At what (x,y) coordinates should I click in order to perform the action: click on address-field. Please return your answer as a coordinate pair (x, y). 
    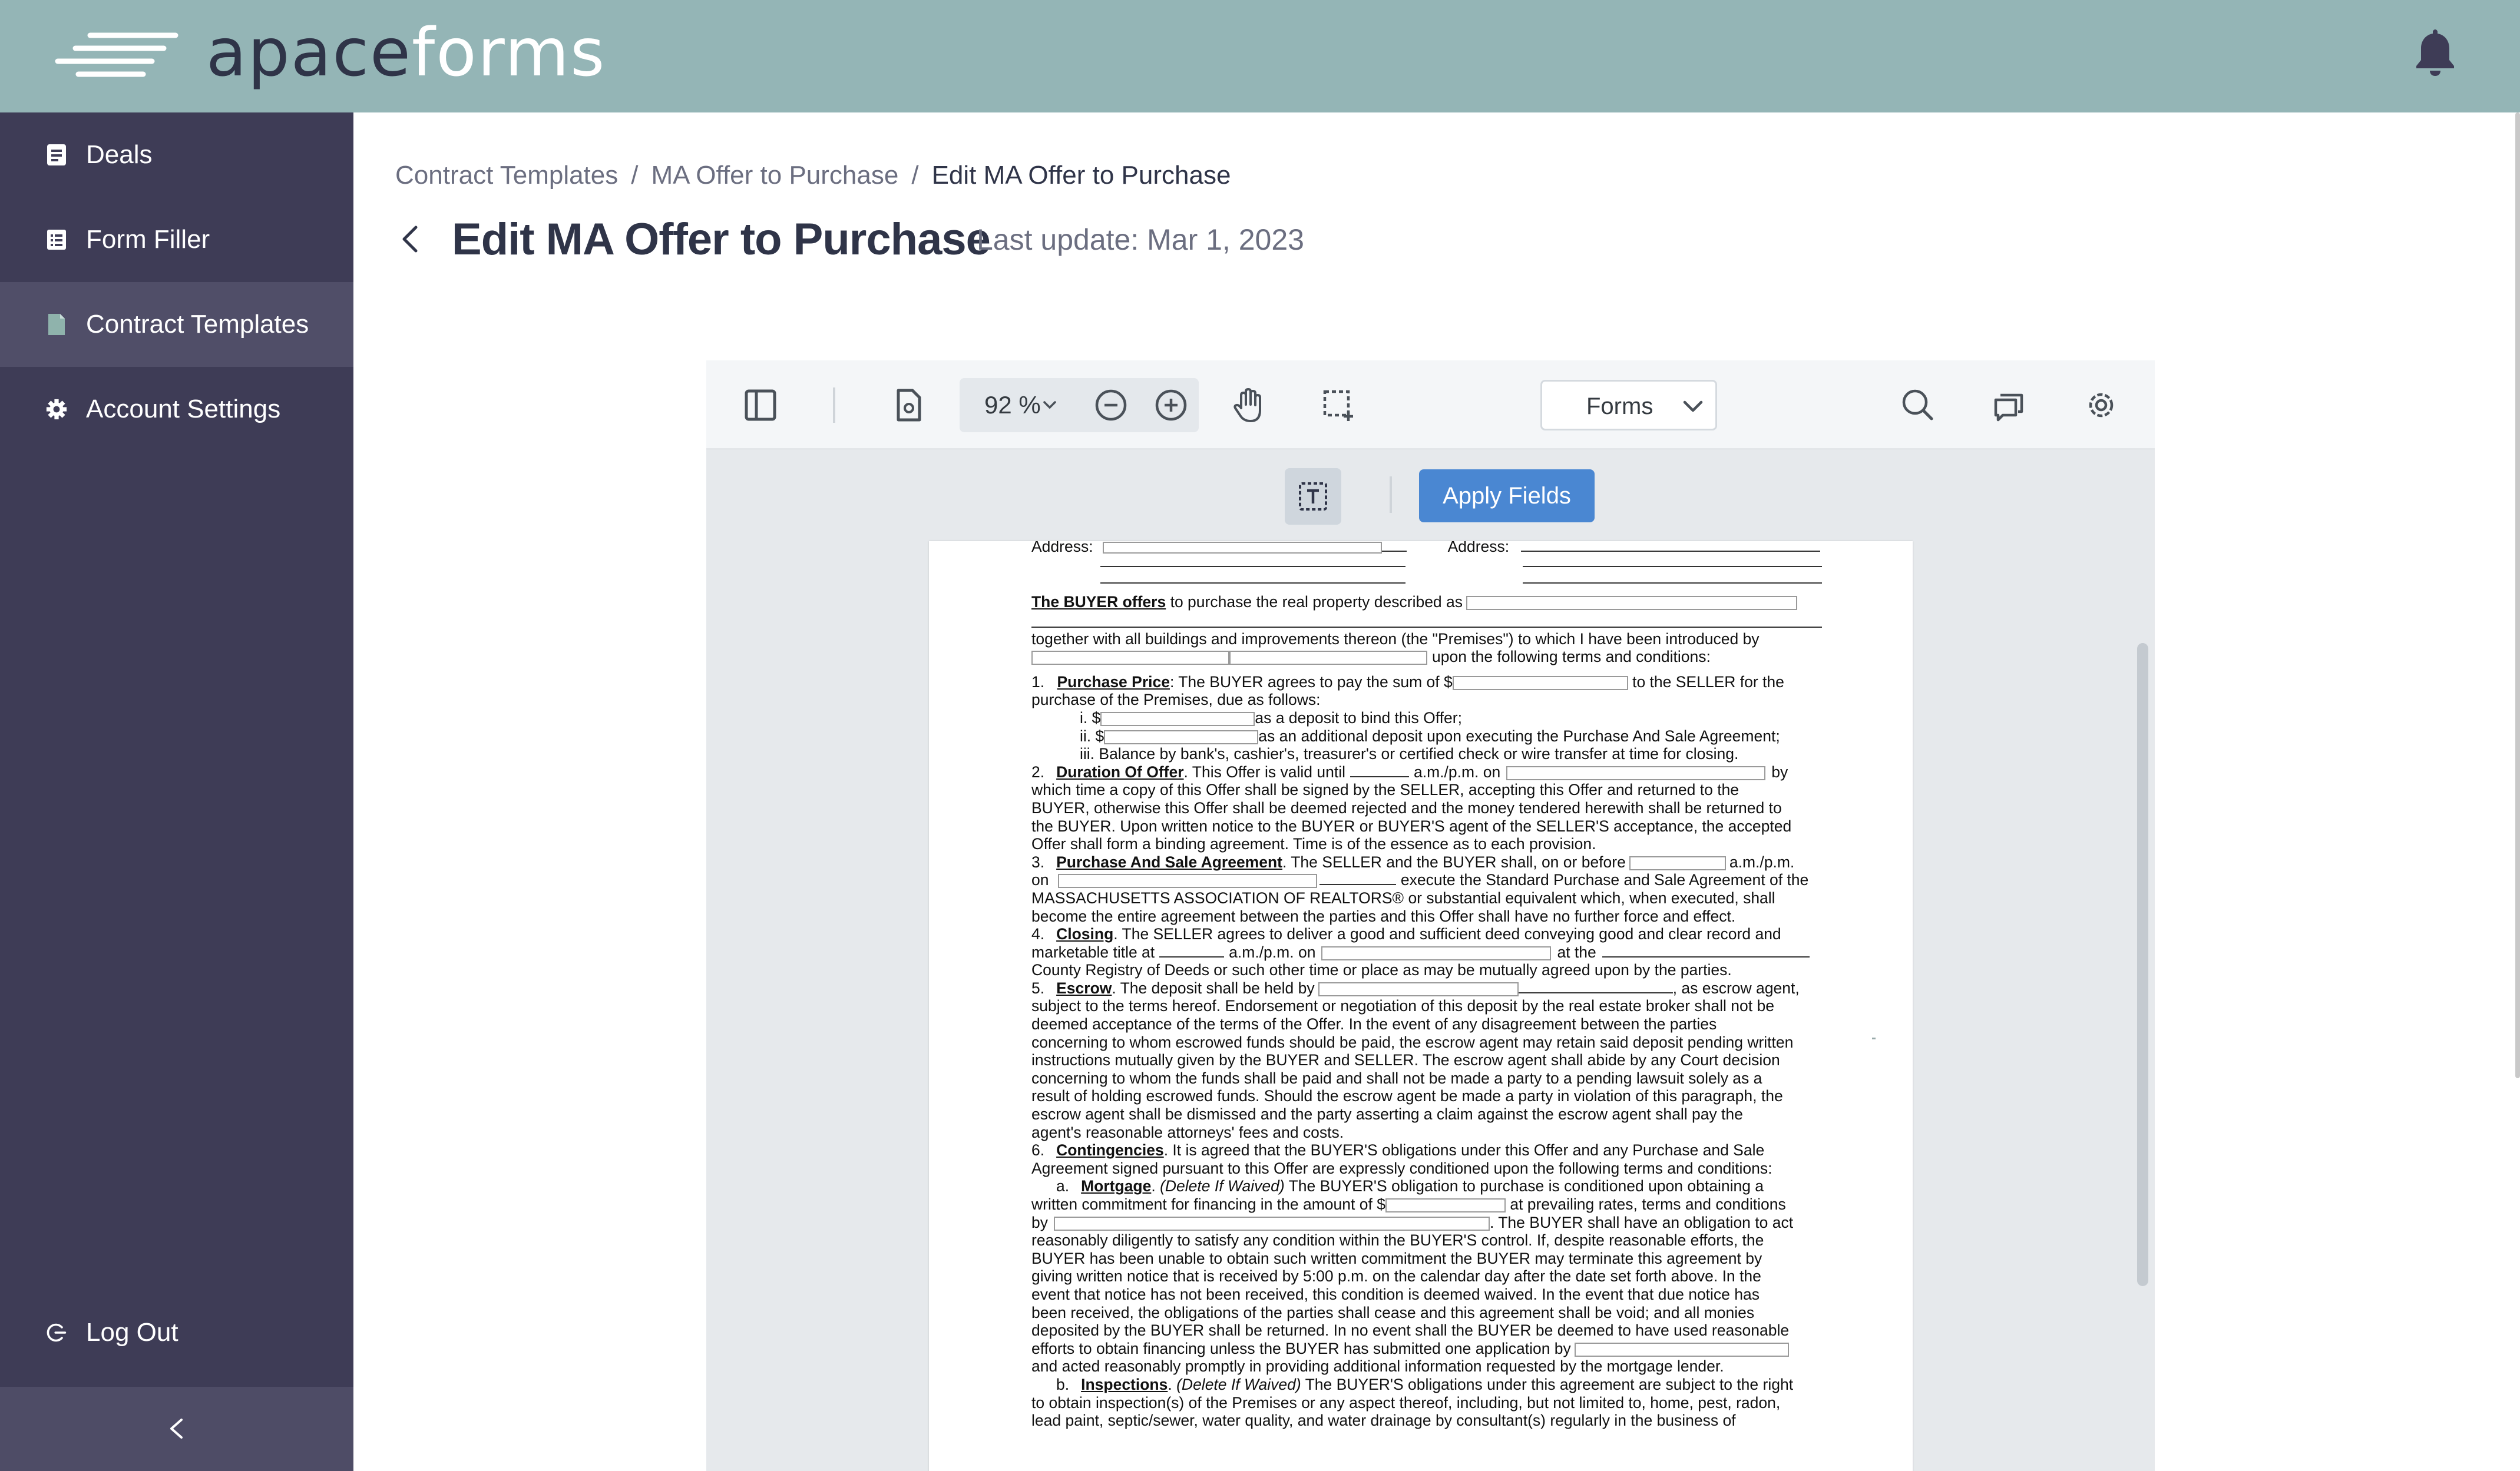
    Looking at the image, I should click on (1242, 548).